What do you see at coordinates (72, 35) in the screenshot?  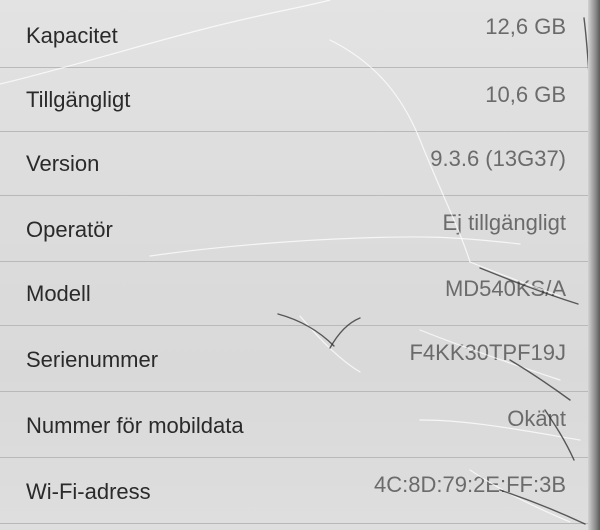 I see `capacity-label: Kapacitet` at bounding box center [72, 35].